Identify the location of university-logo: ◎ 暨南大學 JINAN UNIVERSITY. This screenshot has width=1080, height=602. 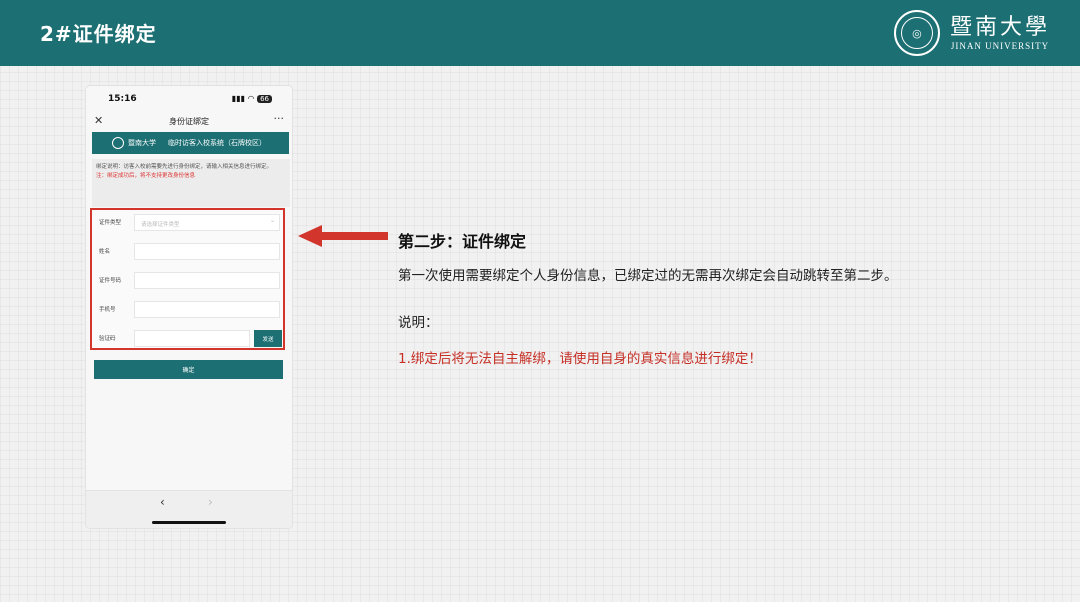
(971, 33).